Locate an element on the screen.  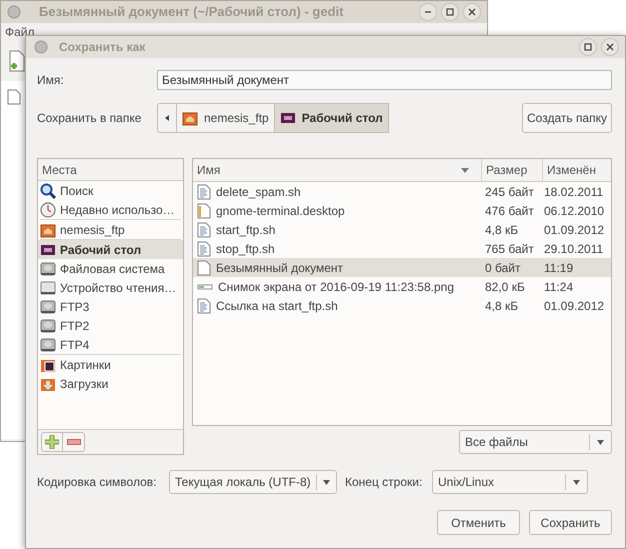
save-button: Сохранить is located at coordinates (570, 522).